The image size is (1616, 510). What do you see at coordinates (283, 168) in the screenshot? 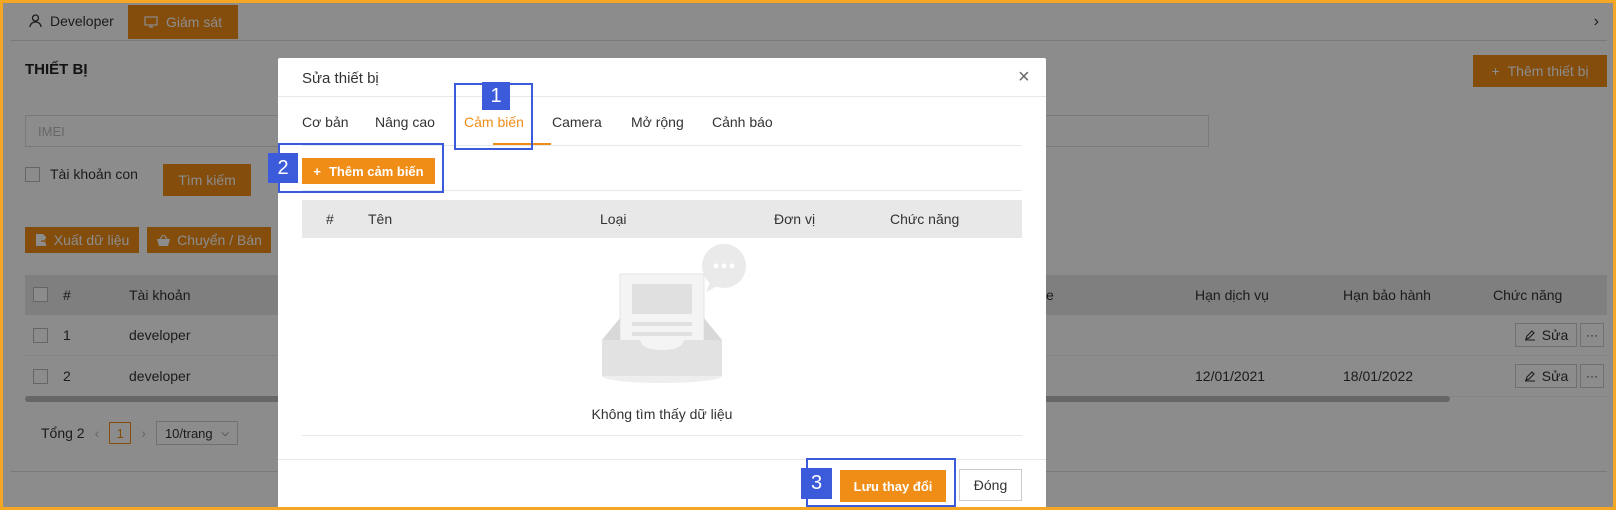
I see `annotation-number: 2` at bounding box center [283, 168].